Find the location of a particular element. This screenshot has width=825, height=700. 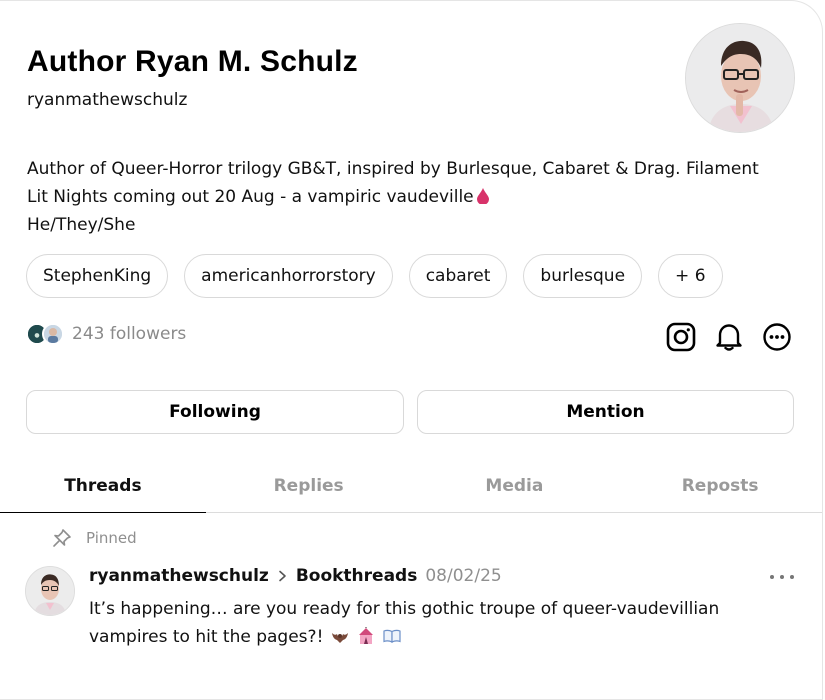

post-text-line-with-emoji: vampires to hit the pages?! is located at coordinates (439, 637).